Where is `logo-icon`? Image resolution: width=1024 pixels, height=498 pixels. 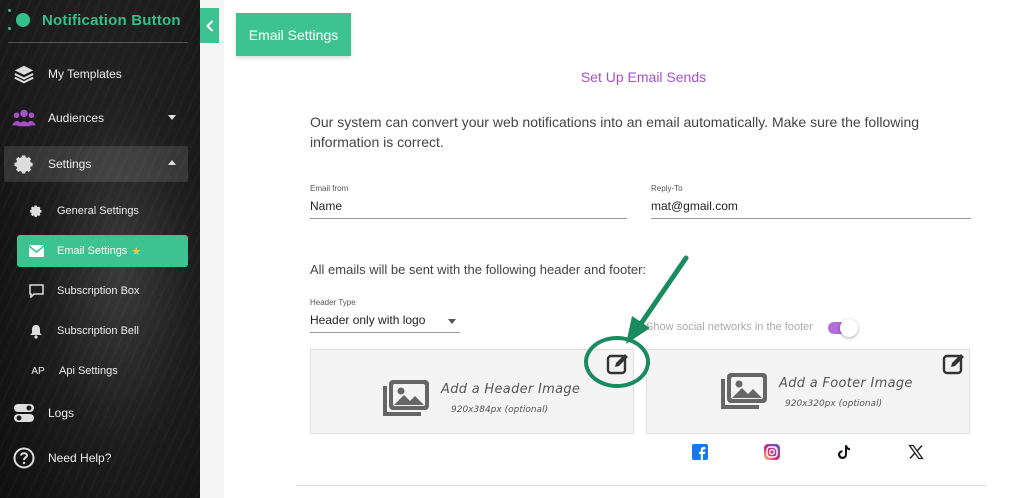
logo-icon is located at coordinates (19, 19).